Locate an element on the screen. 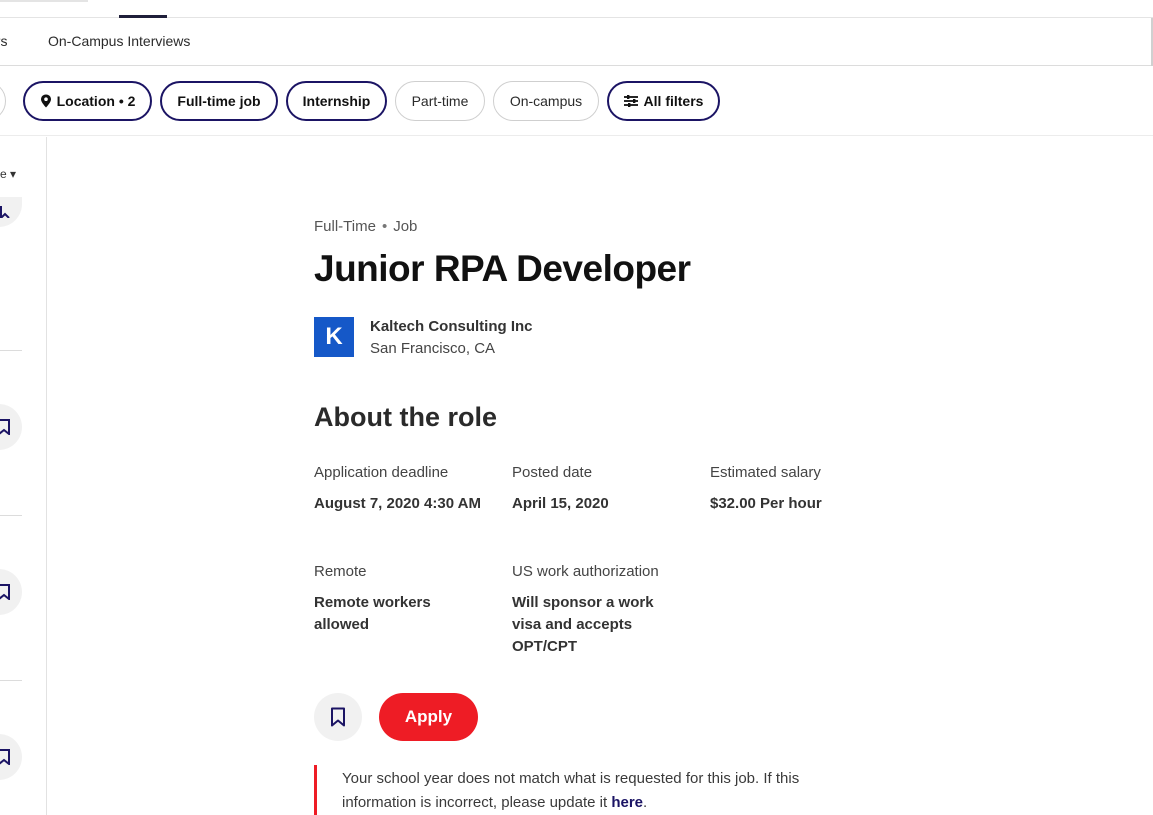  company-name: Kaltech Consulting Inc is located at coordinates (451, 326).